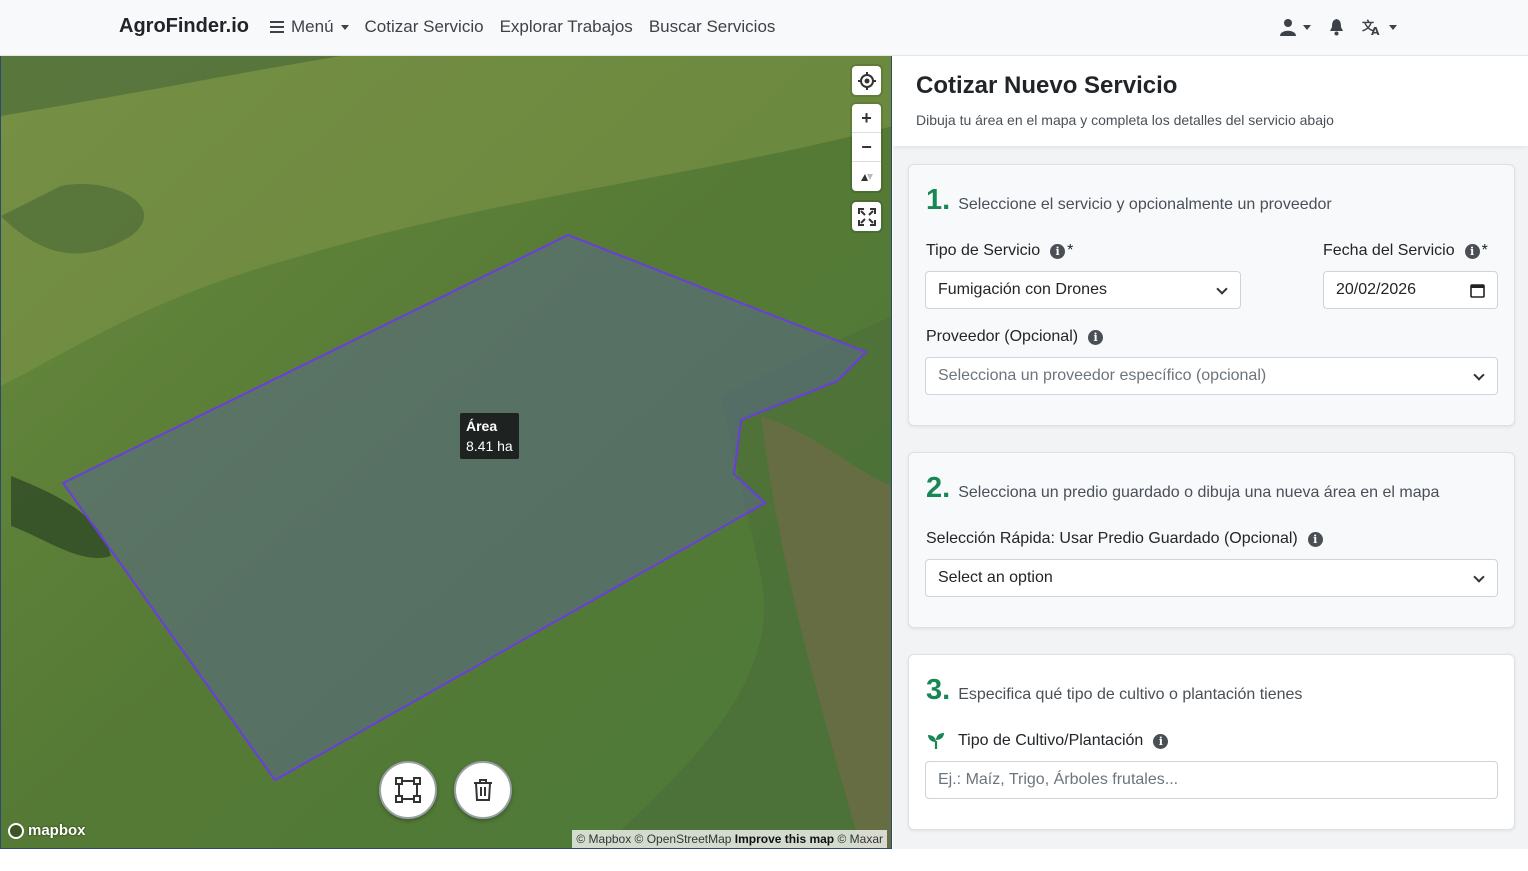 The image size is (1528, 871). What do you see at coordinates (1376, 289) in the screenshot?
I see `service-date-value: 20/02/2026` at bounding box center [1376, 289].